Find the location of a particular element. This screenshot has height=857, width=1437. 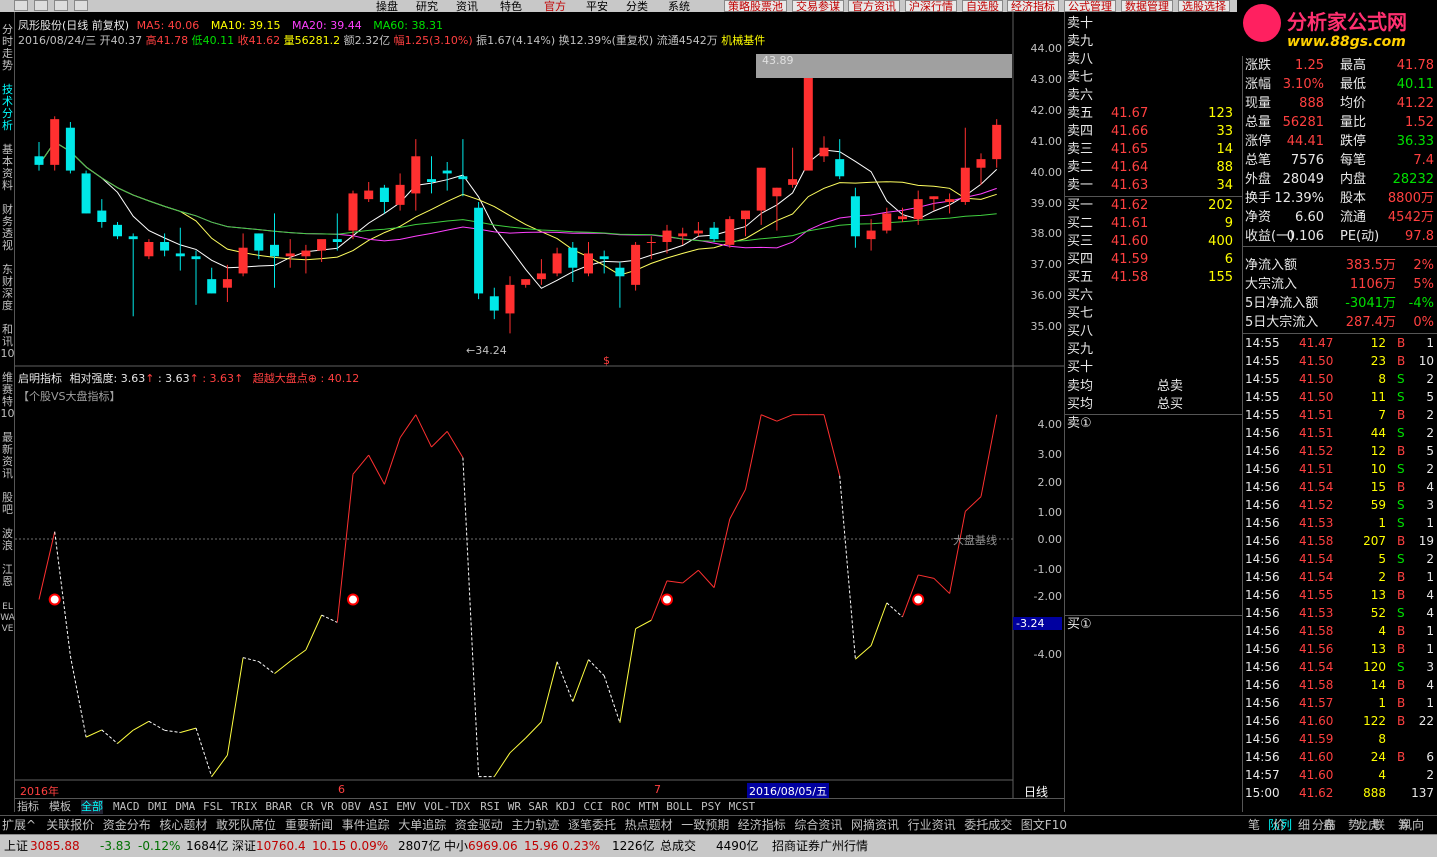

indicator-tab: FSL is located at coordinates (213, 807).